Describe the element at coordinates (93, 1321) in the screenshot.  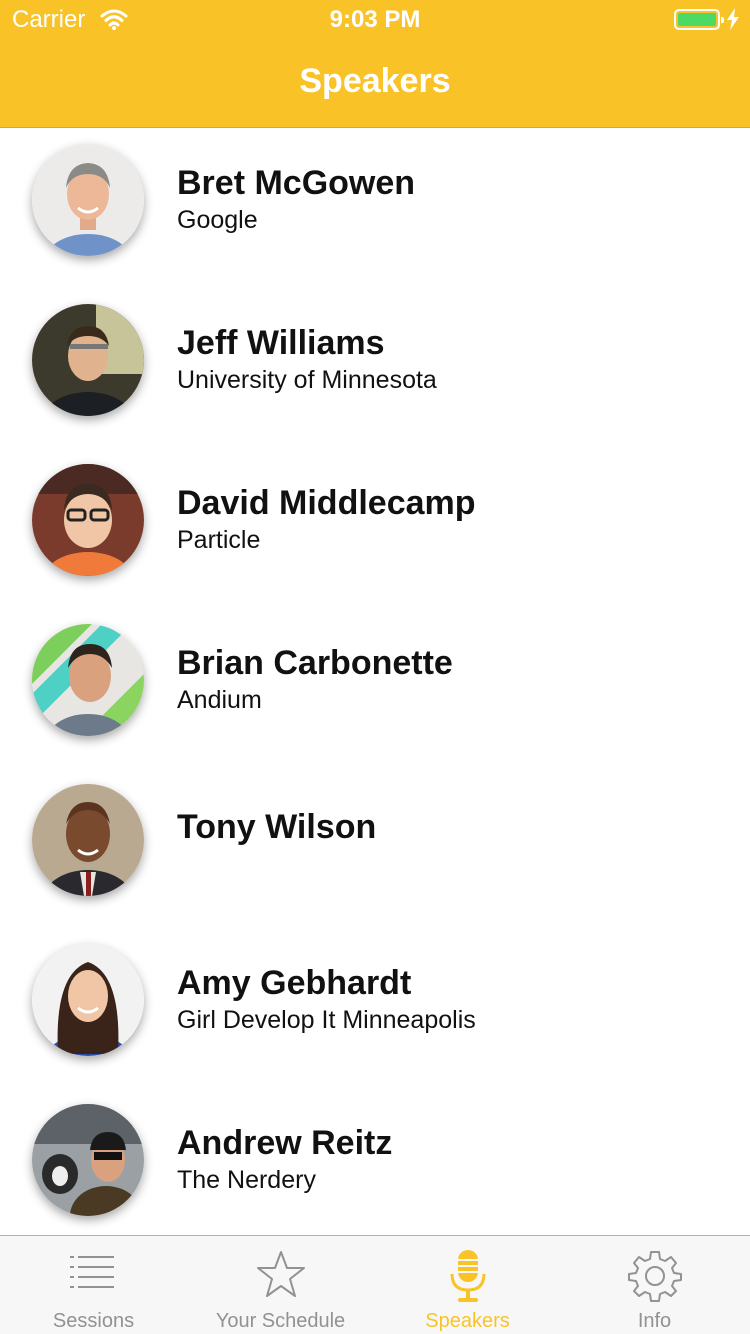
I see `tab-sessions-label: Sessions` at that location.